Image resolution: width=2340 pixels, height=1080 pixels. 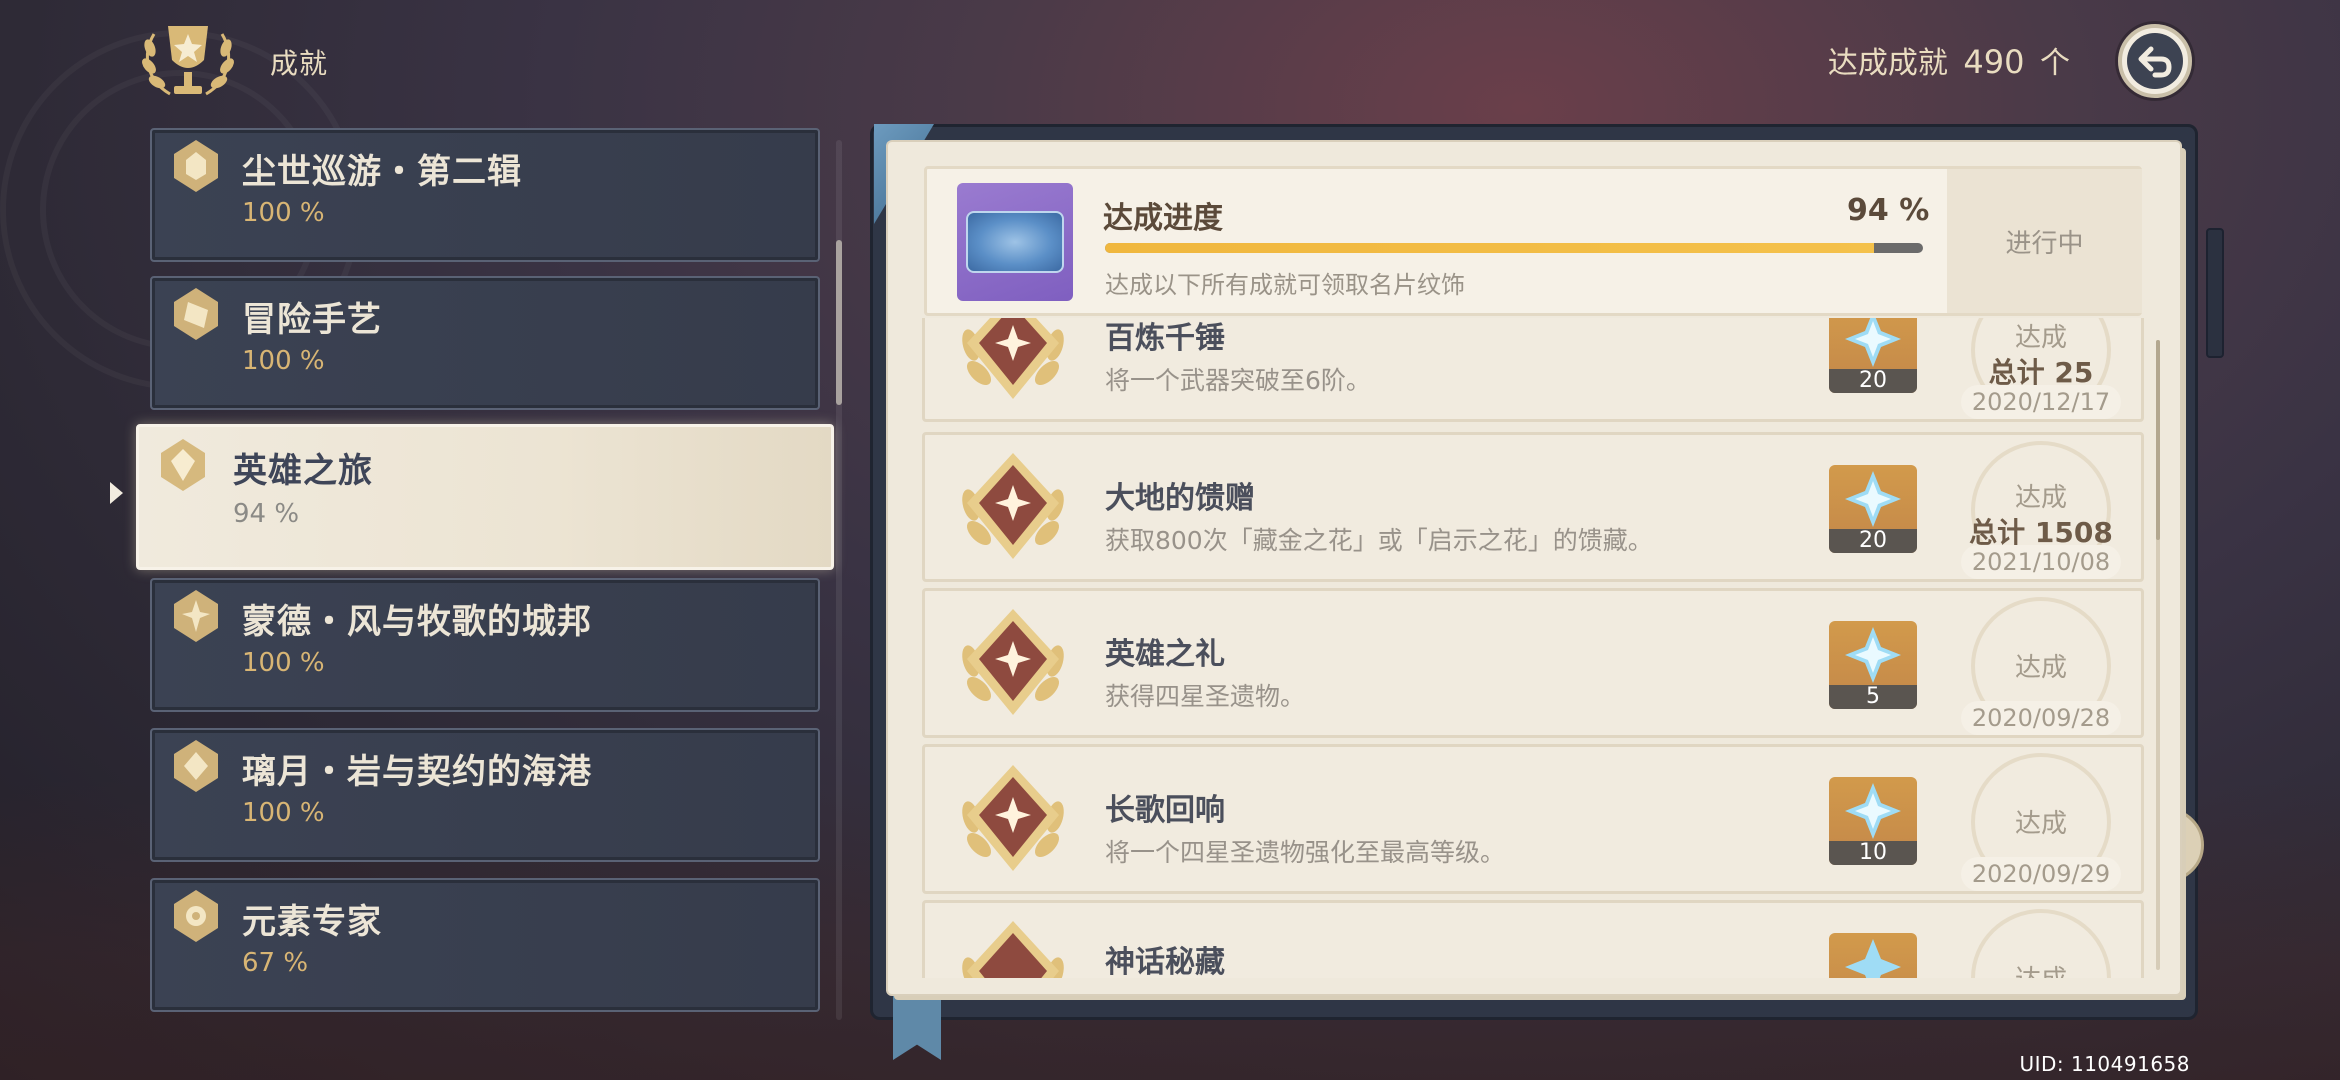 I want to click on achievement-title: 英雄之礼, so click(x=1165, y=654).